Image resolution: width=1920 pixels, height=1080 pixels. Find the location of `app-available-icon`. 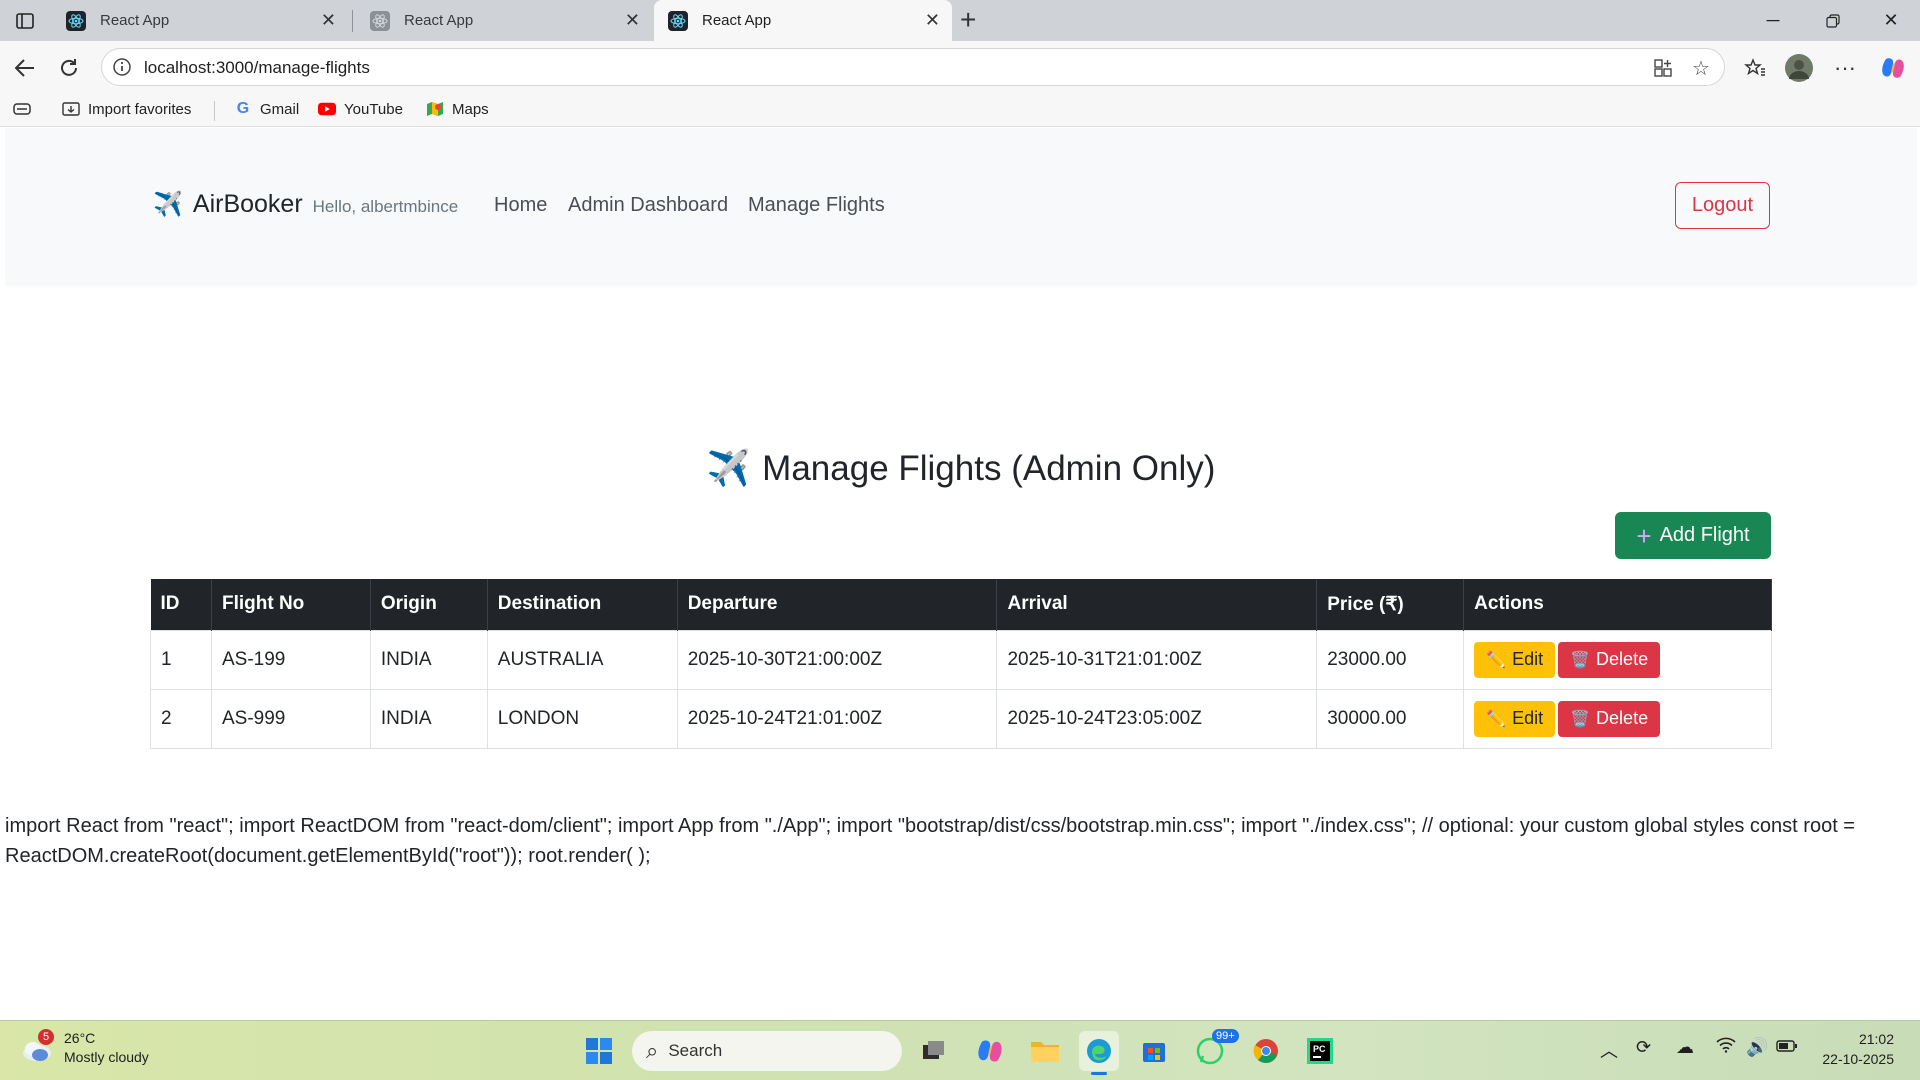

app-available-icon is located at coordinates (1663, 68).